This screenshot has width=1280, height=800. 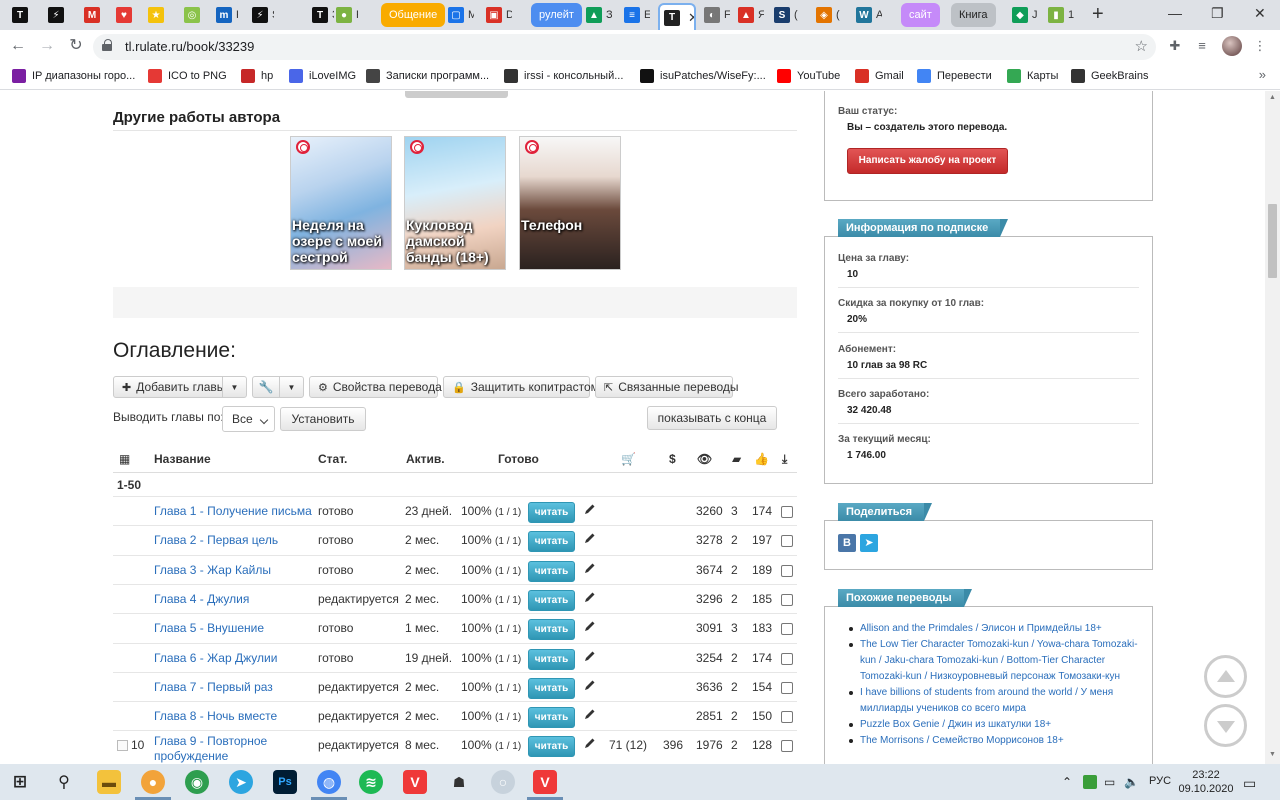 What do you see at coordinates (1109, 782) in the screenshot?
I see `network-icon: ▭` at bounding box center [1109, 782].